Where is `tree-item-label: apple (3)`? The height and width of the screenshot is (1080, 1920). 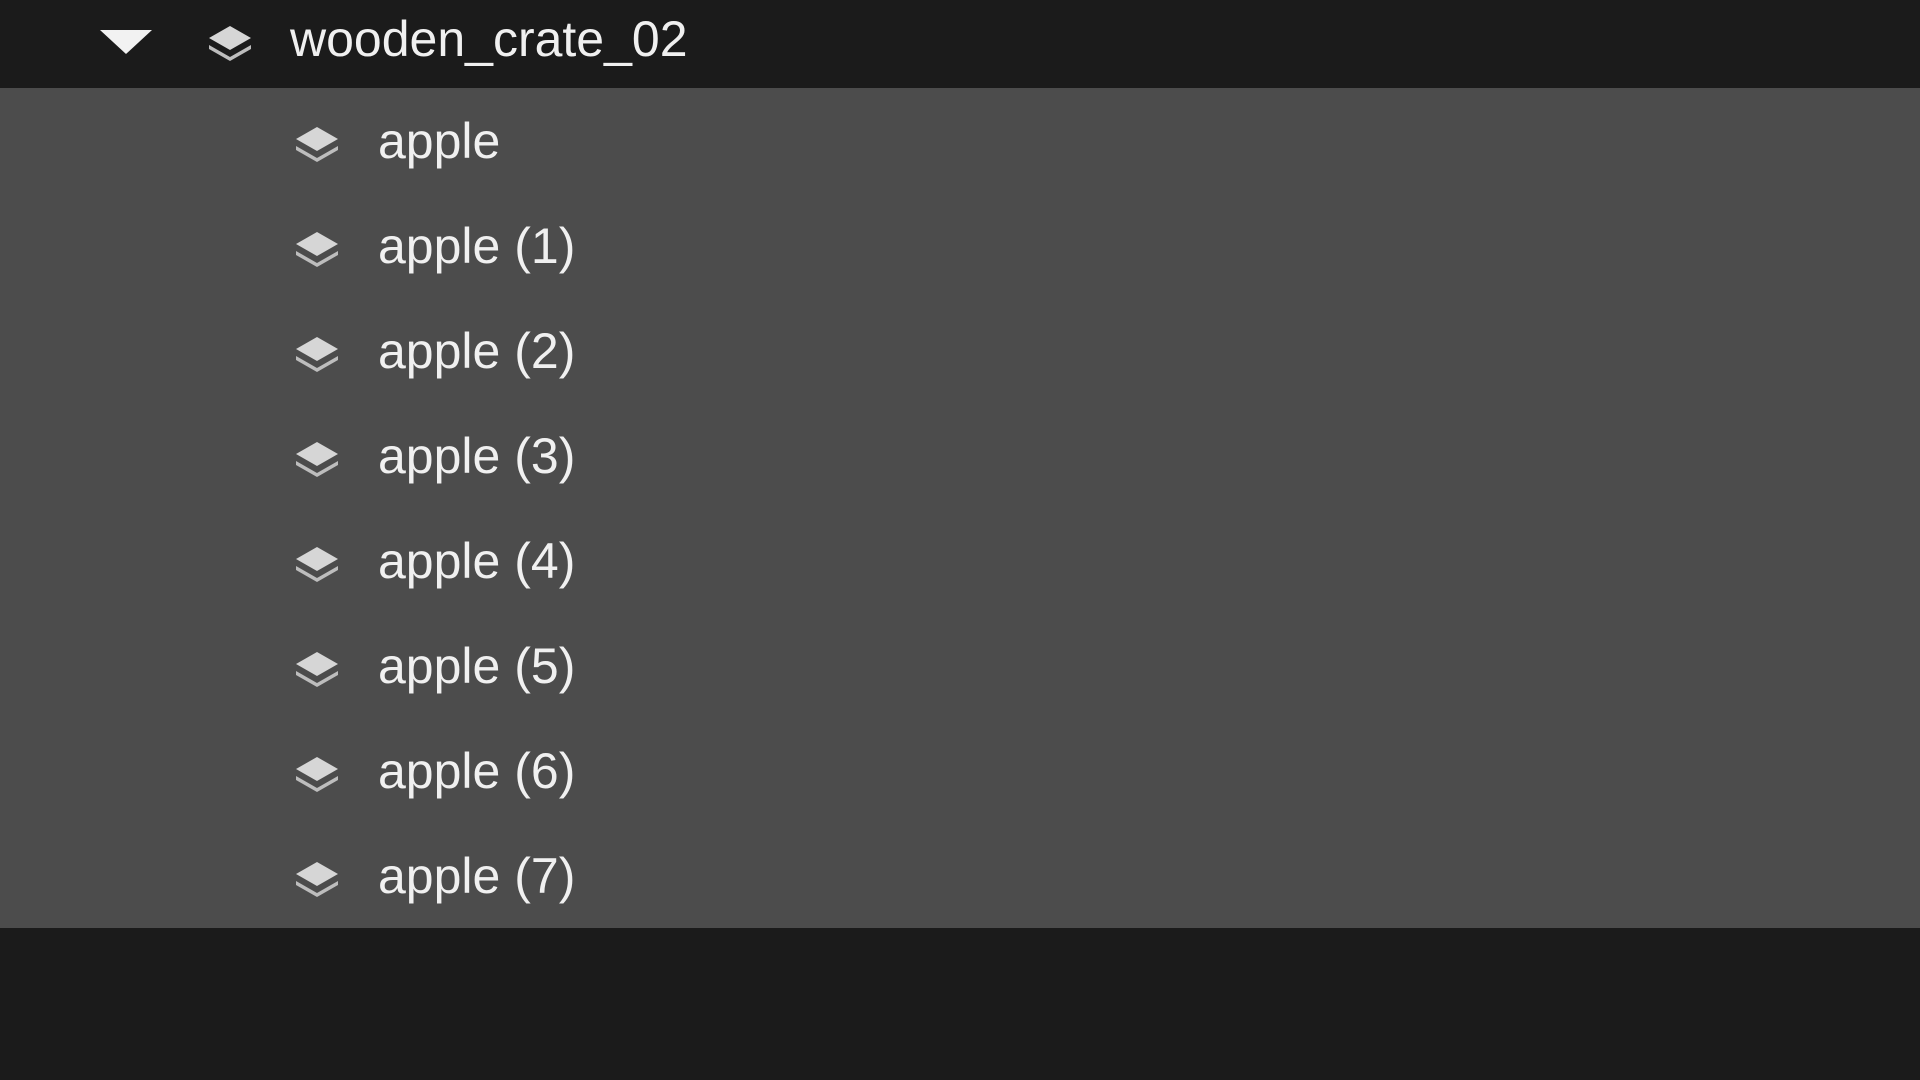 tree-item-label: apple (3) is located at coordinates (477, 456).